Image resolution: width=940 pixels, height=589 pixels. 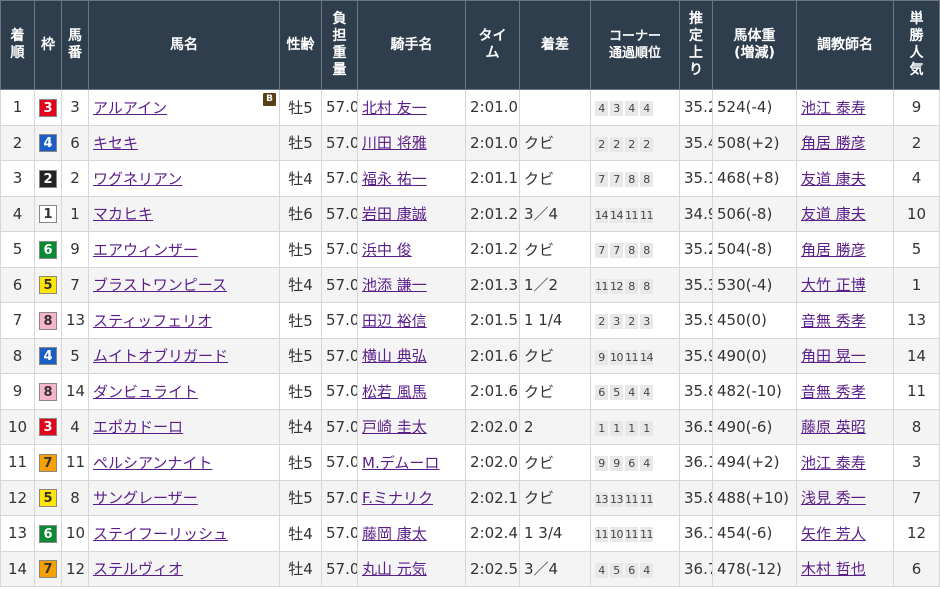 I want to click on body-weight-cell: 488(+10), so click(x=754, y=497).